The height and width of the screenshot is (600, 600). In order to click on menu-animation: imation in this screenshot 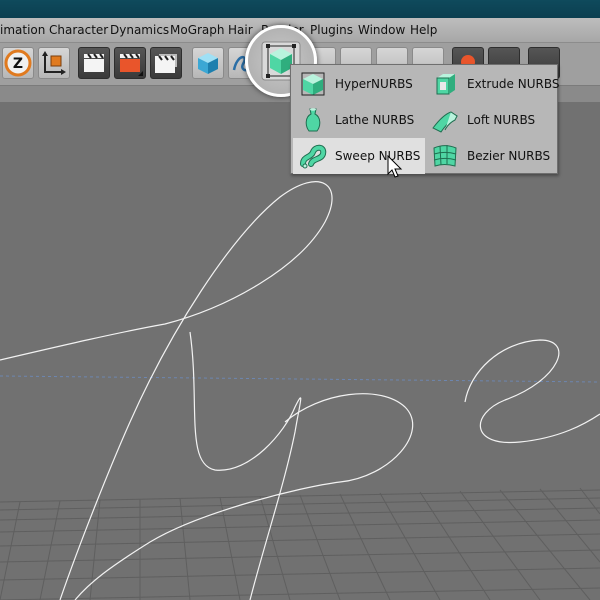, I will do `click(22, 30)`.